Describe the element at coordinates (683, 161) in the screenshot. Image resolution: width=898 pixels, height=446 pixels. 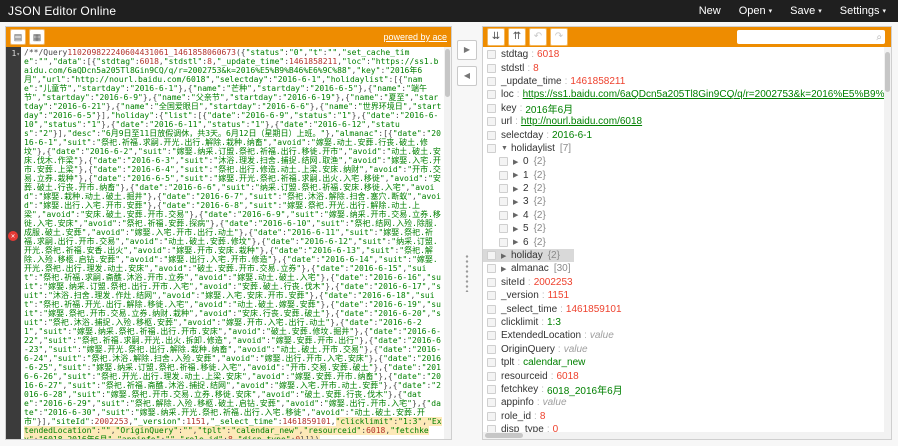
I see `tree-row: ▶ 0 {2}` at that location.